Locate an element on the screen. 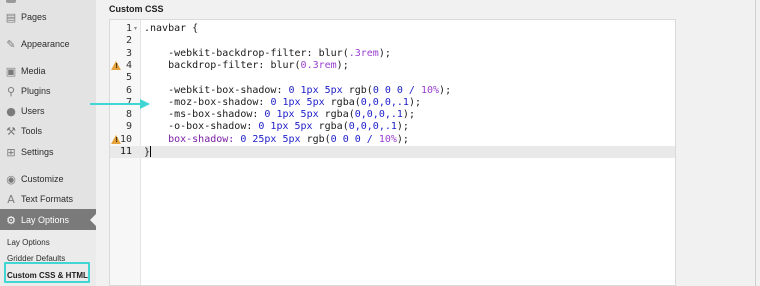  sidebar-item-label: Text Formats is located at coordinates (47, 199).